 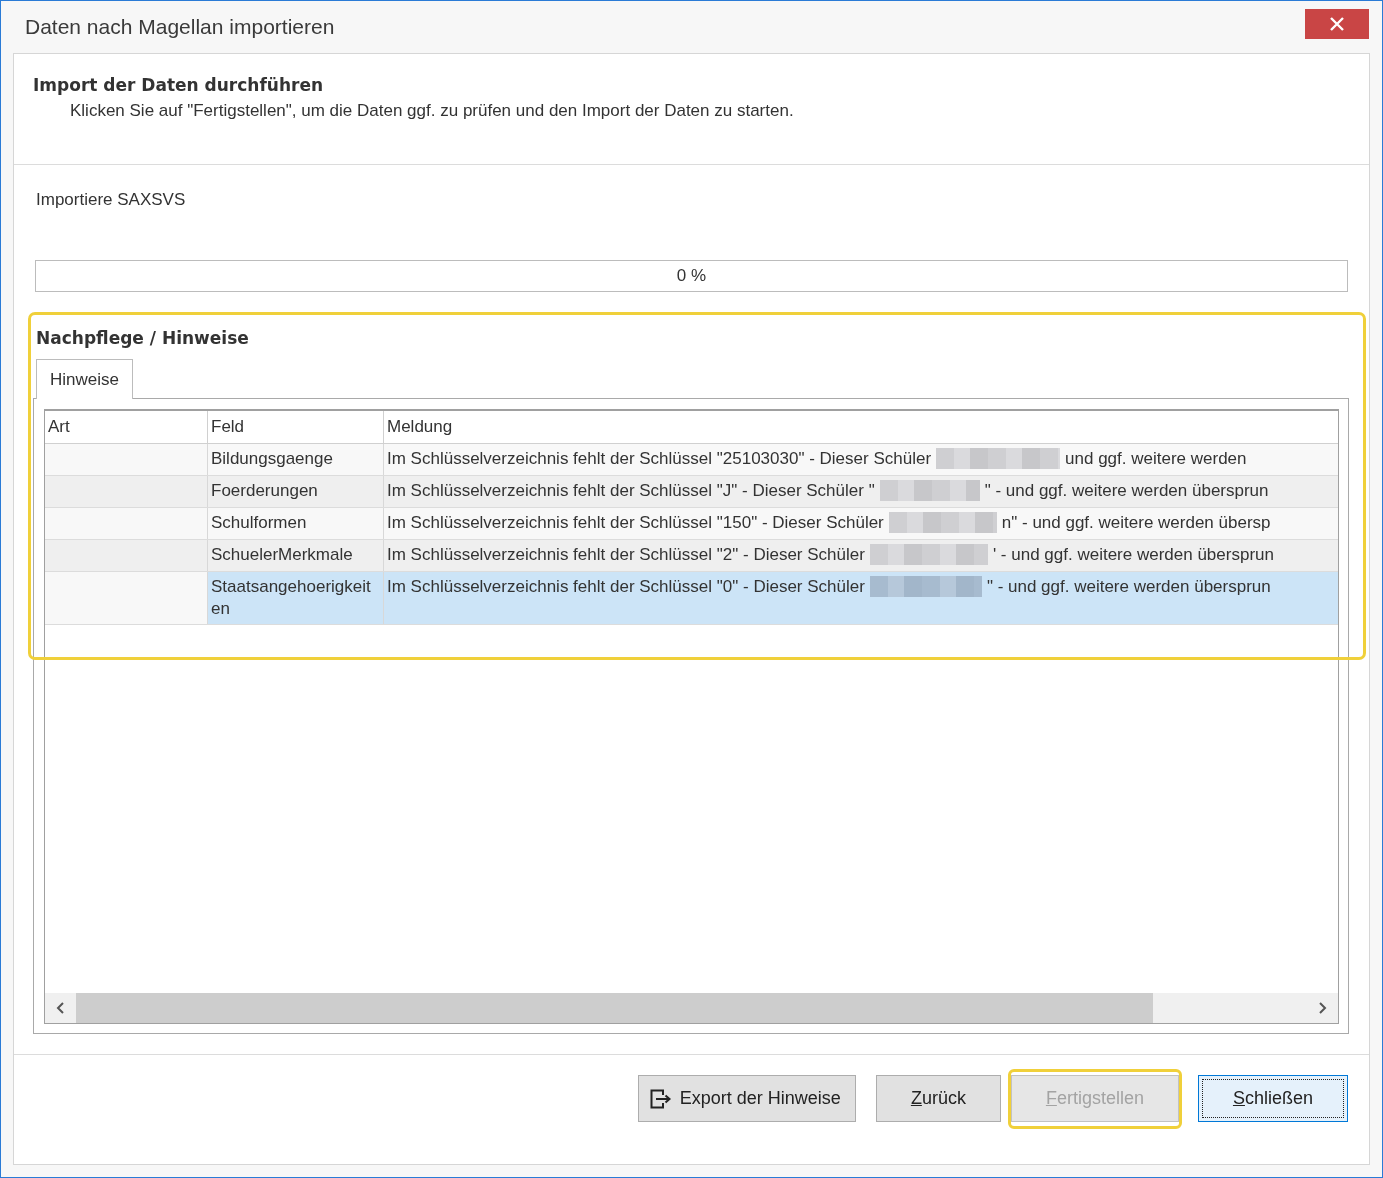 What do you see at coordinates (635, 523) in the screenshot?
I see `message-text: Im Schlüsselverzeichnis fehlt der Schlüssel "150" - Dieser Schüler` at bounding box center [635, 523].